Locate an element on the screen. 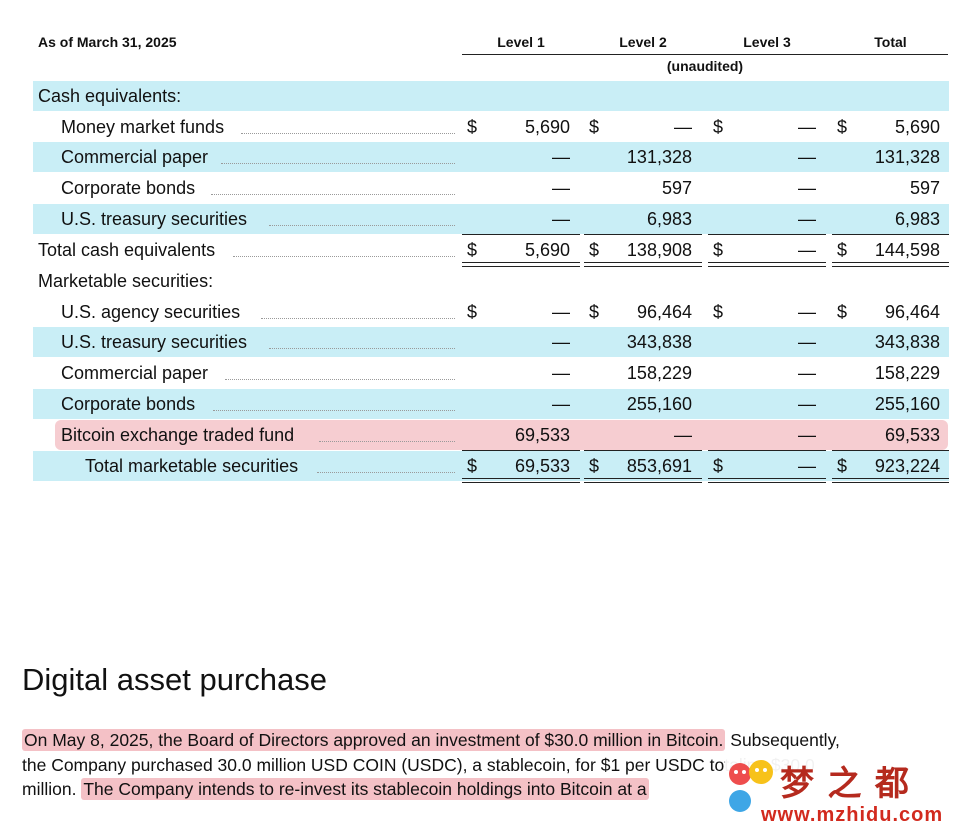 This screenshot has height=839, width=979. row-label: Bitcoin exchange traded fund is located at coordinates (178, 435).